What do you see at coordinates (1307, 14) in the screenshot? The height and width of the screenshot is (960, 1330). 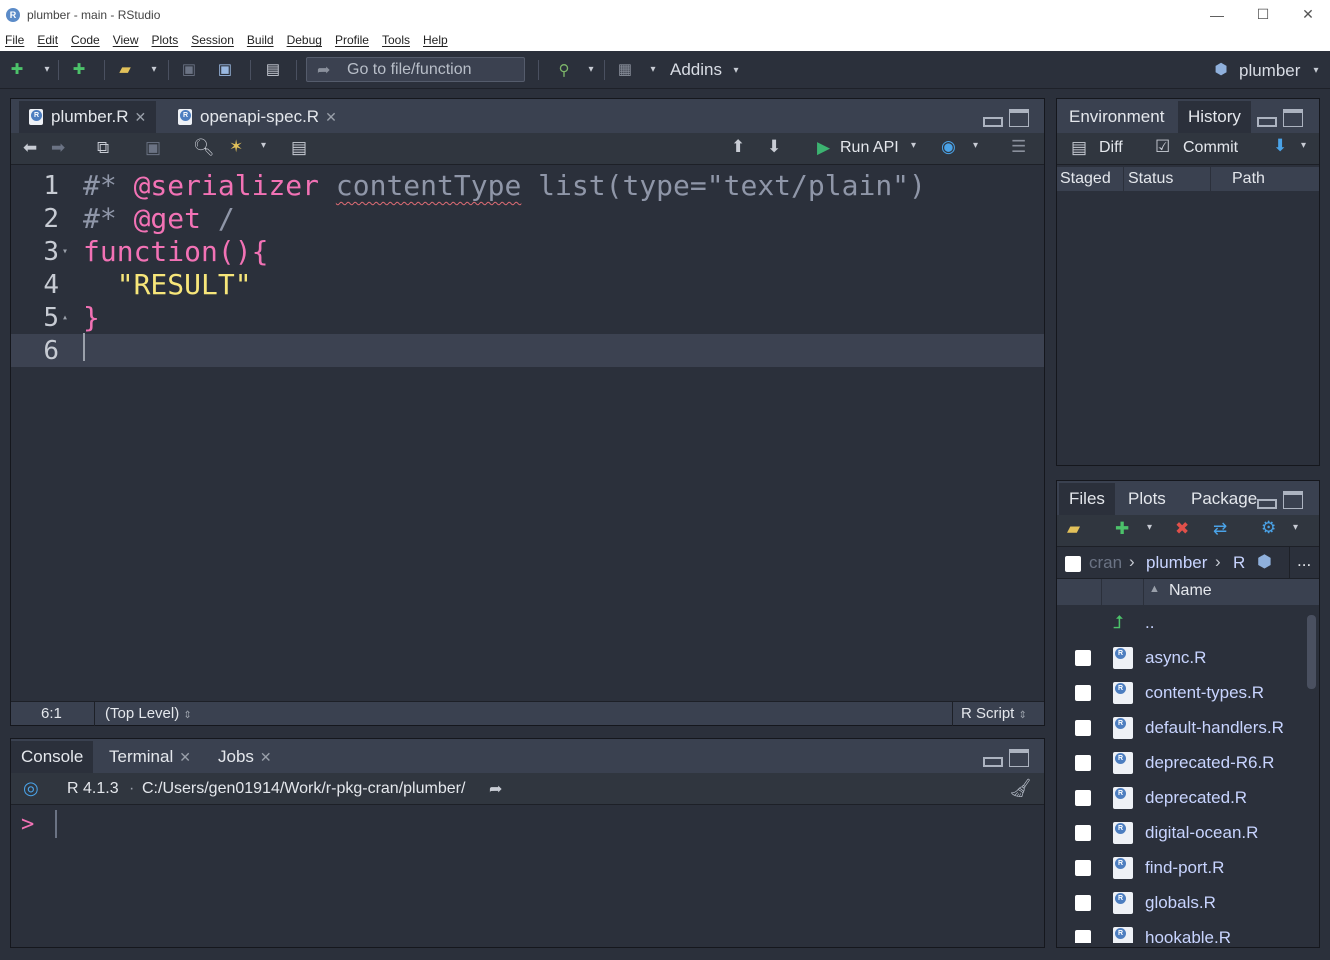 I see `close-button: ✕` at bounding box center [1307, 14].